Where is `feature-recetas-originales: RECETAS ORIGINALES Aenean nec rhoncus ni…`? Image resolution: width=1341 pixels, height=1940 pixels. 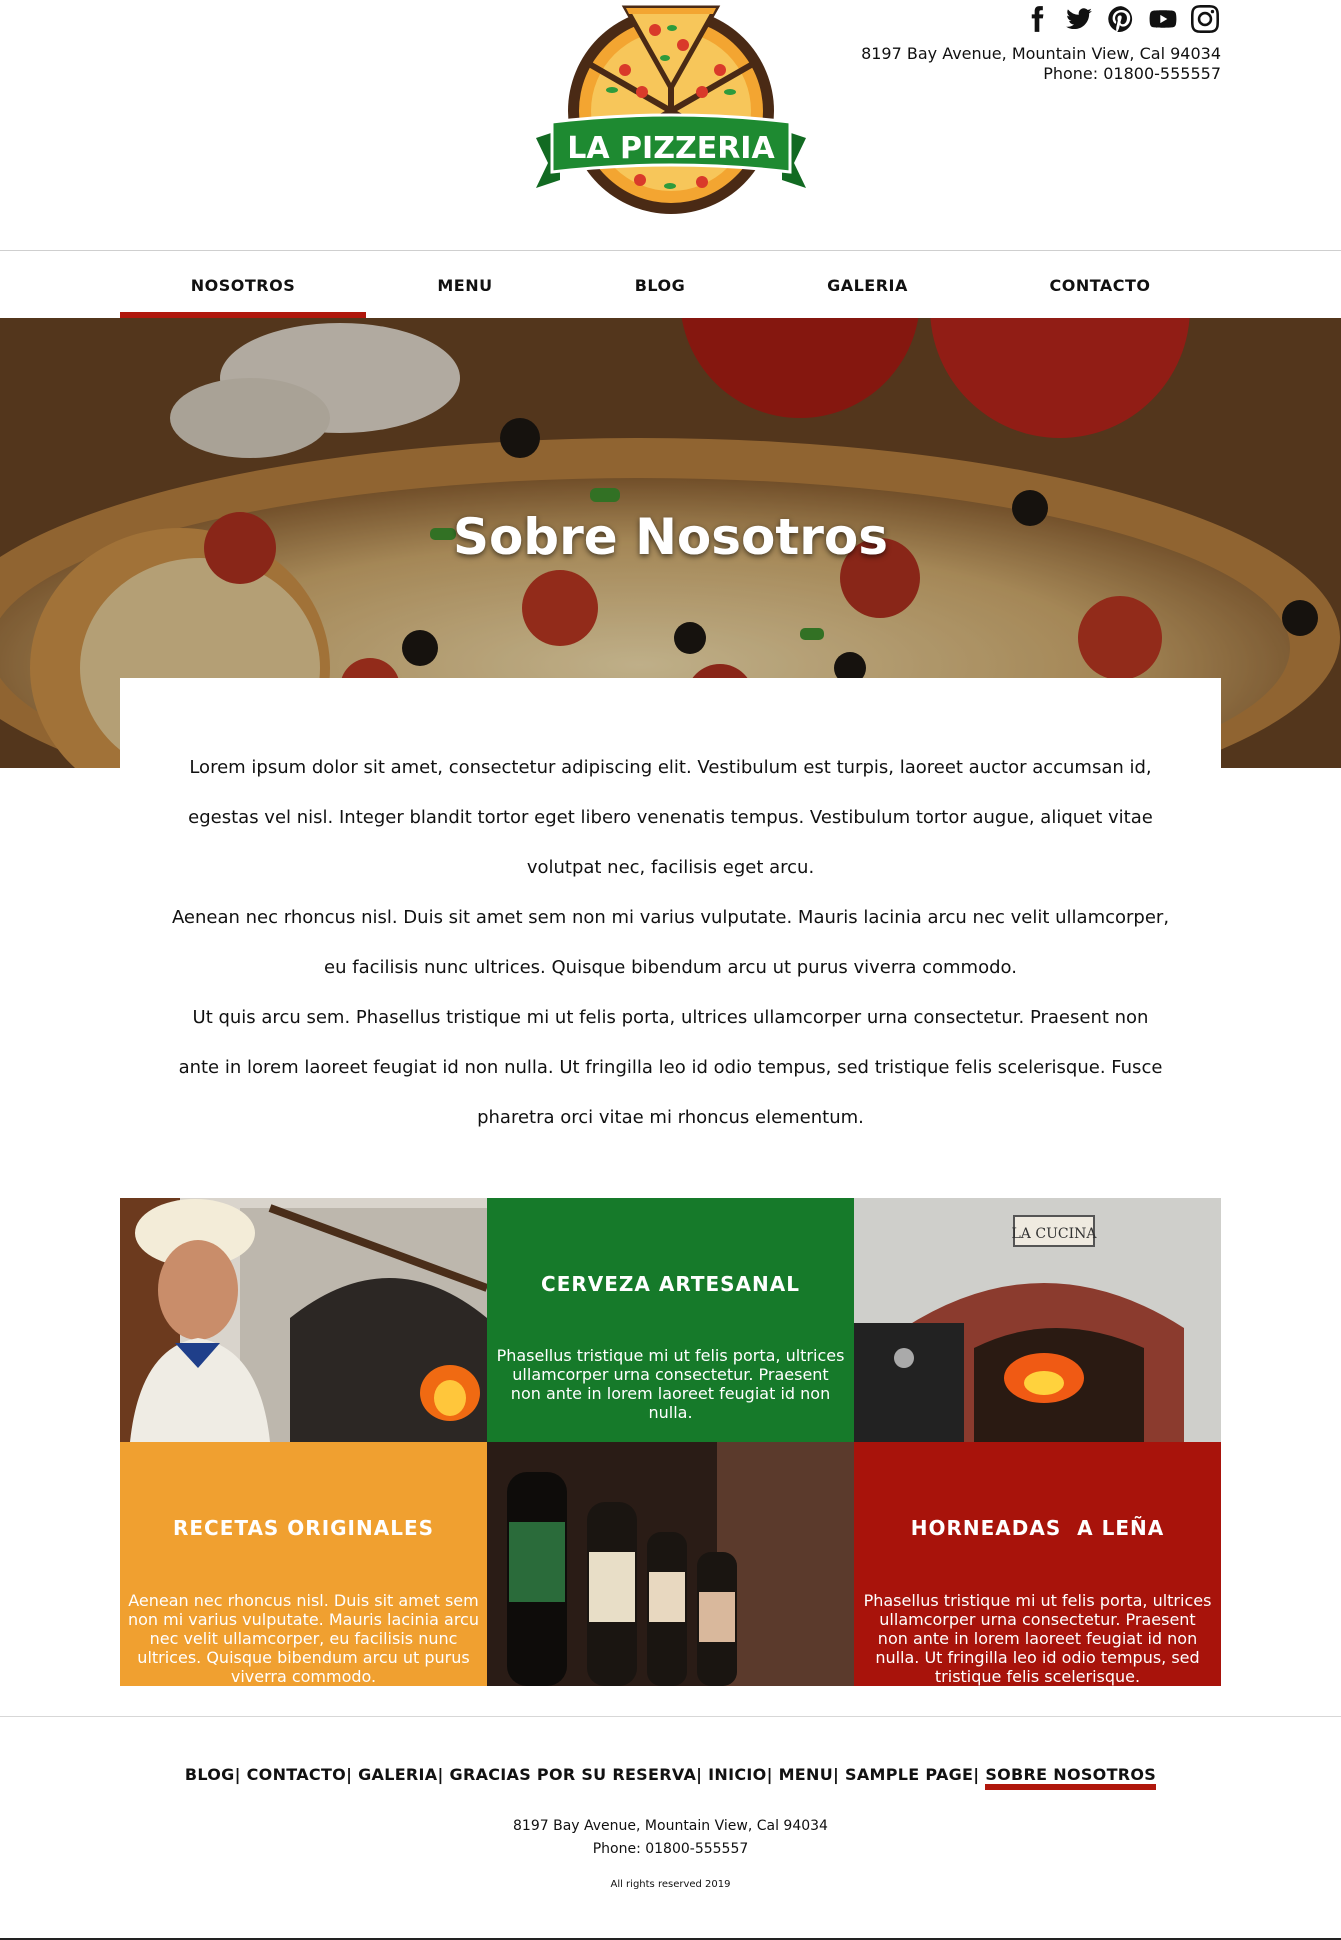 feature-recetas-originales: RECETAS ORIGINALES Aenean nec rhoncus ni… is located at coordinates (303, 1564).